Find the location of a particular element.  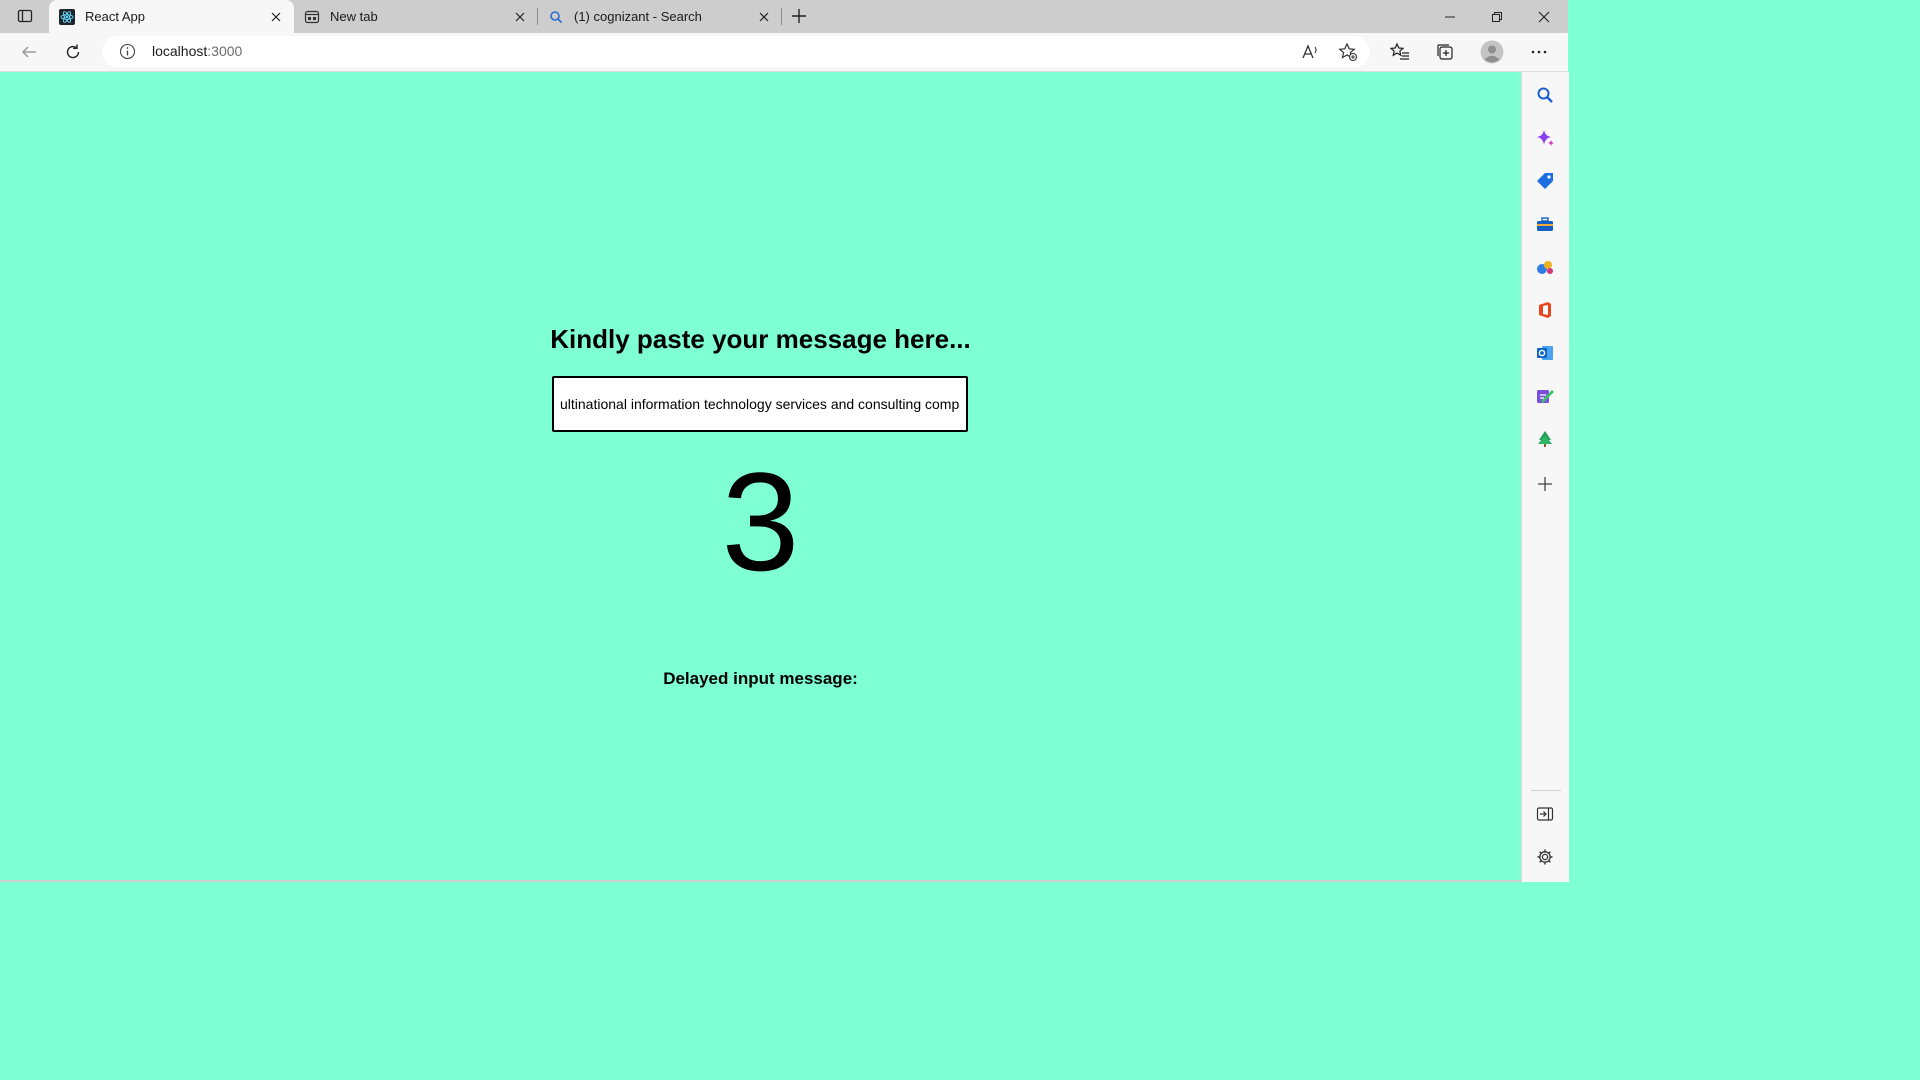

minimize-button is located at coordinates (1450, 16).